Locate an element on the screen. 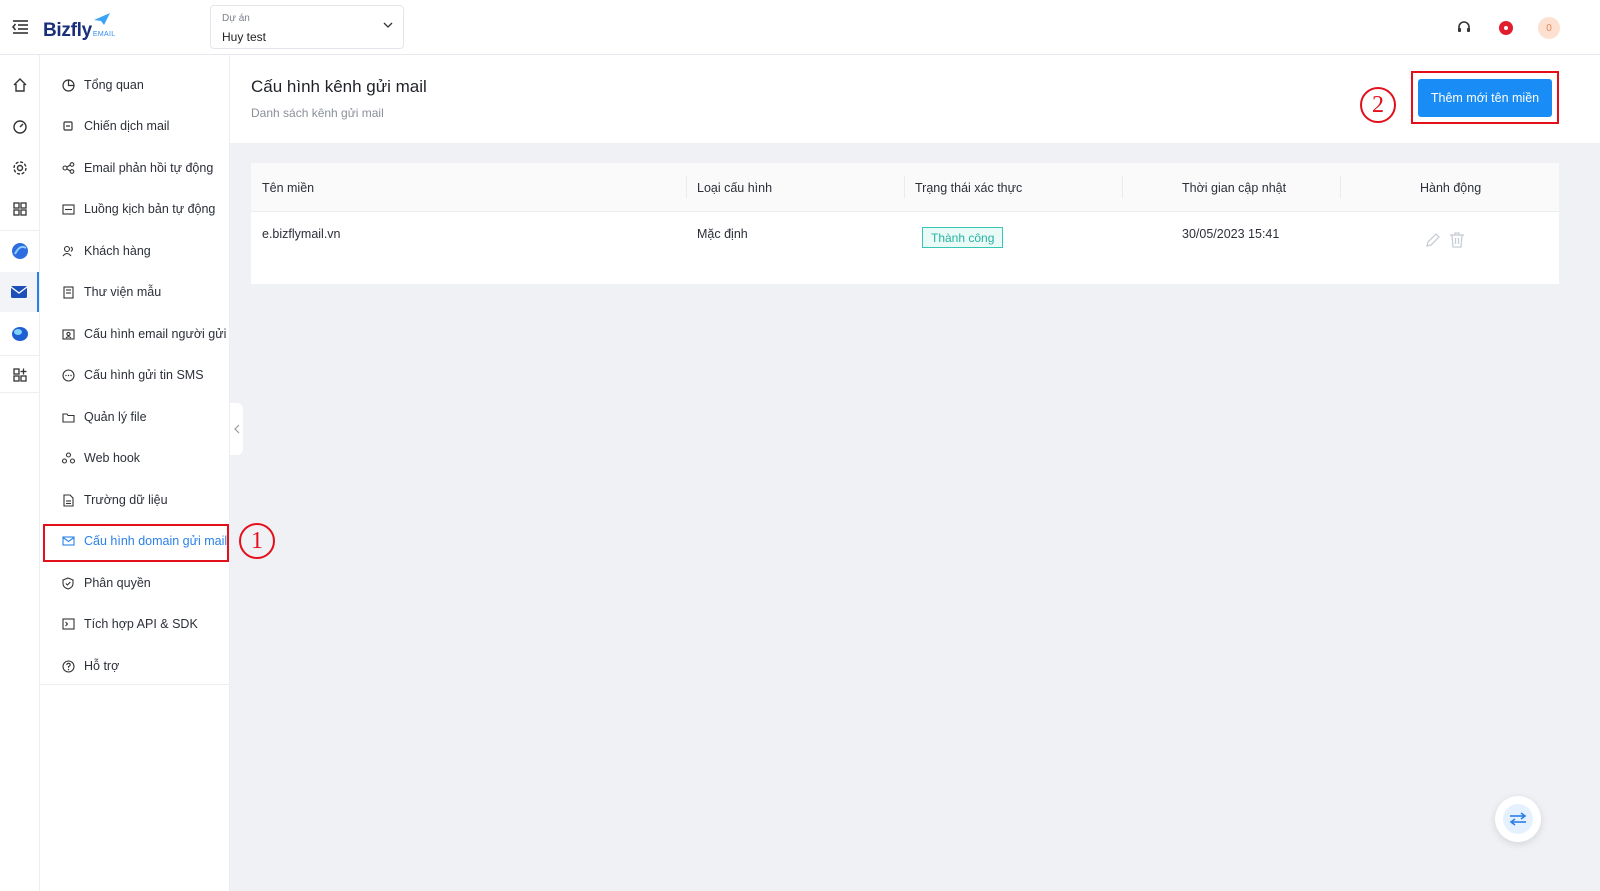 The width and height of the screenshot is (1600, 891). switch-floating-button is located at coordinates (1518, 819).